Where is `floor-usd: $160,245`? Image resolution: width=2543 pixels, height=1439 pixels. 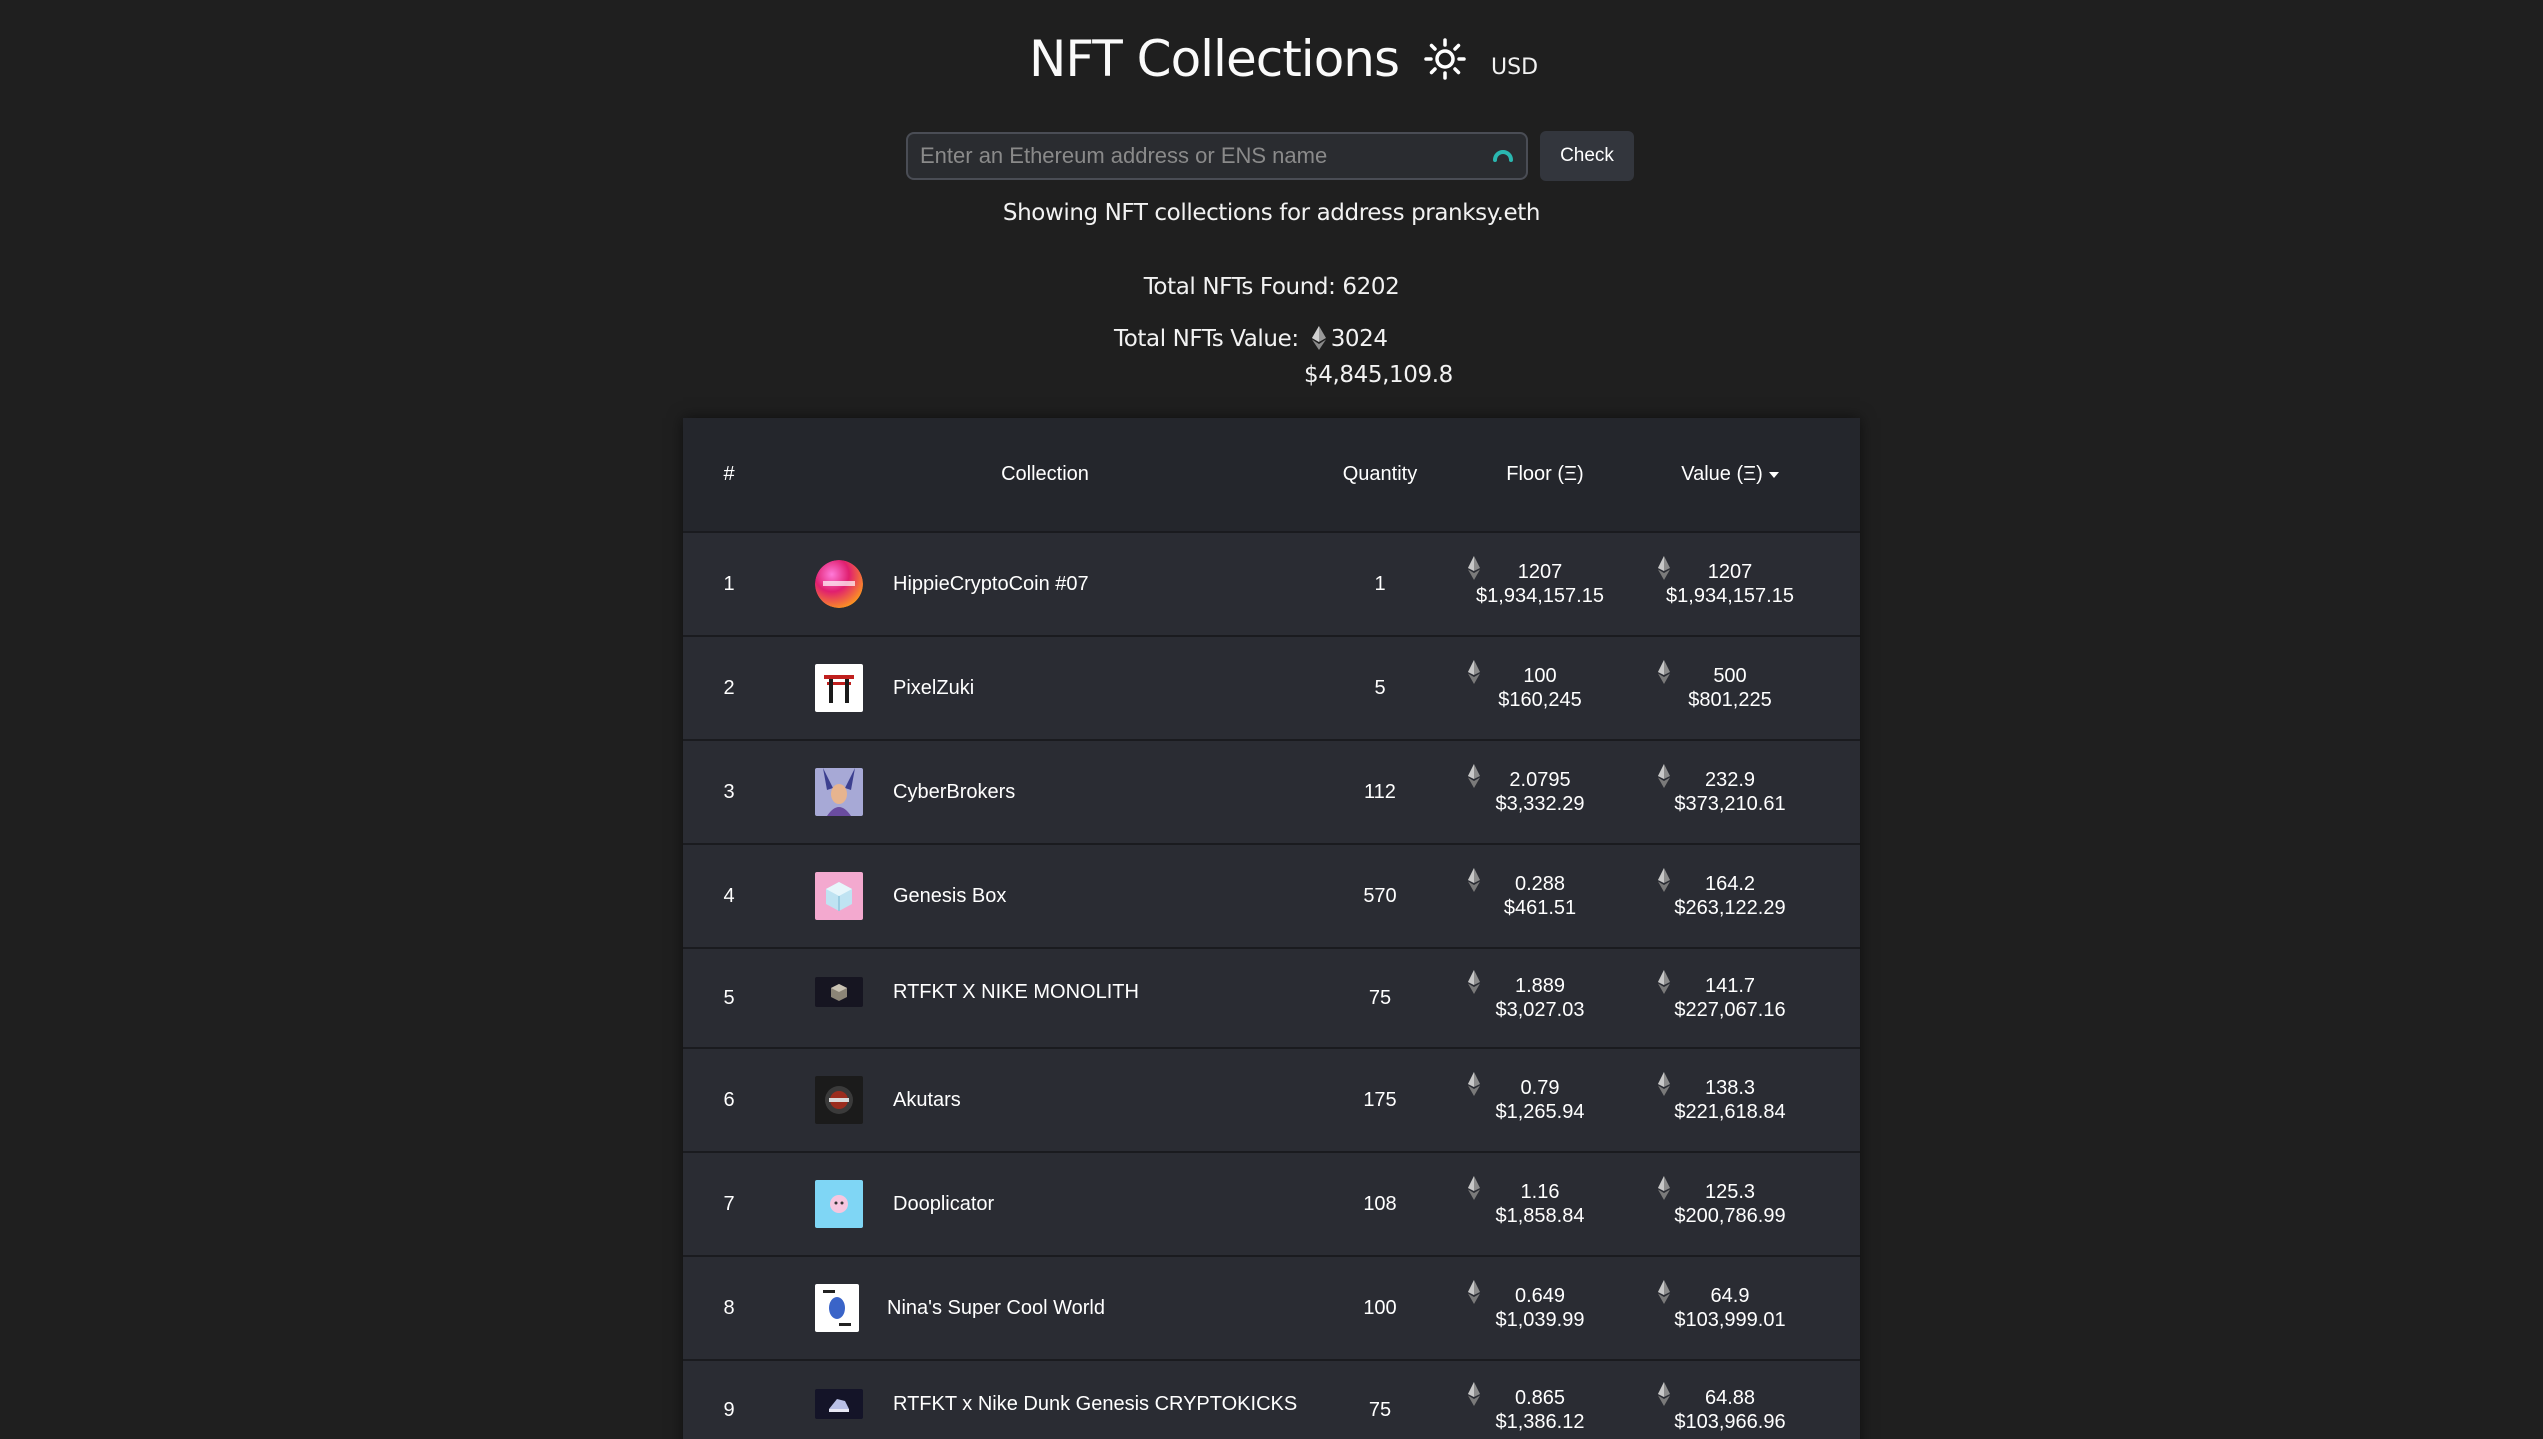 floor-usd: $160,245 is located at coordinates (1540, 700).